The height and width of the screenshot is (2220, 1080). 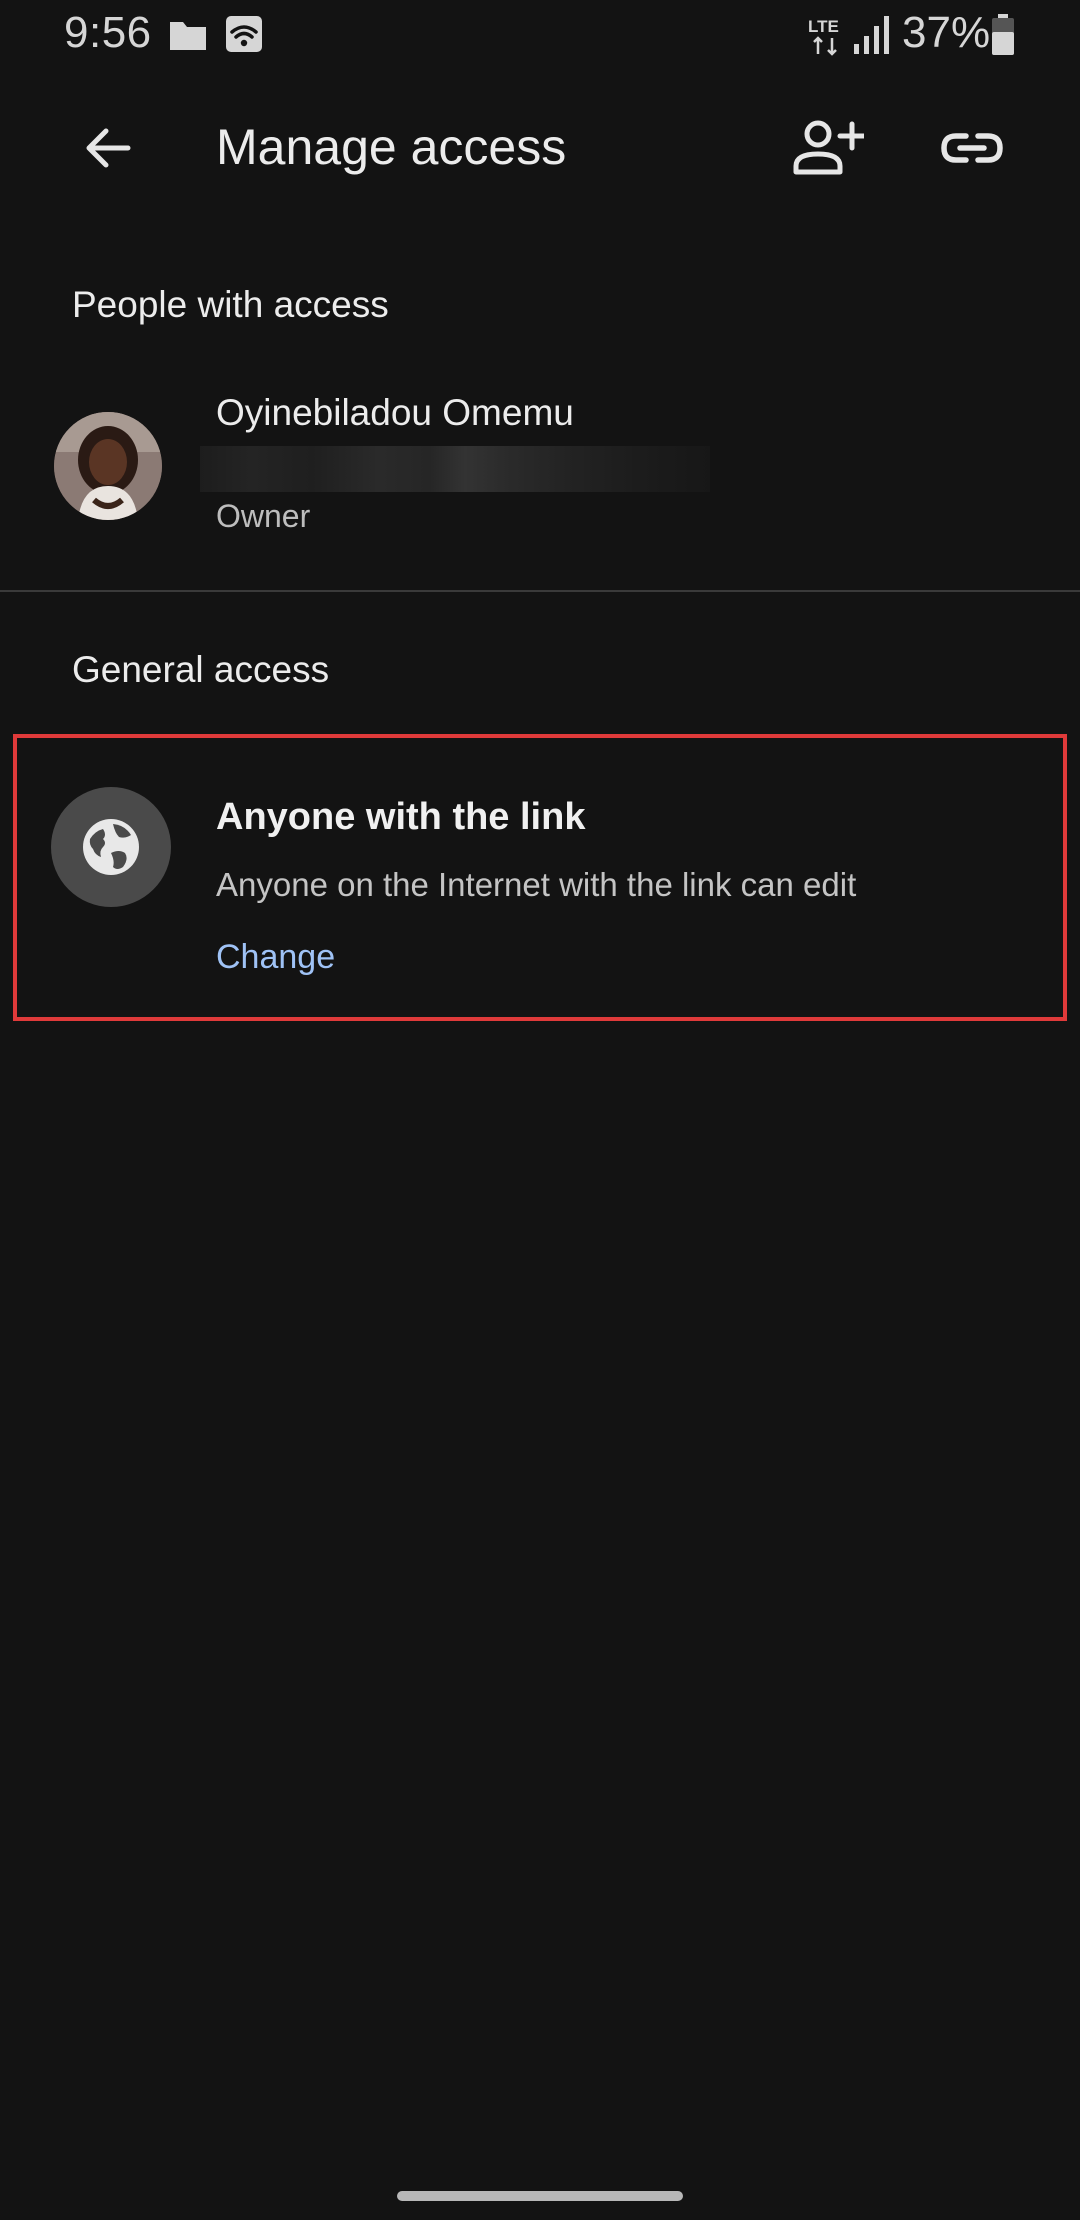 I want to click on link-icon, so click(x=972, y=150).